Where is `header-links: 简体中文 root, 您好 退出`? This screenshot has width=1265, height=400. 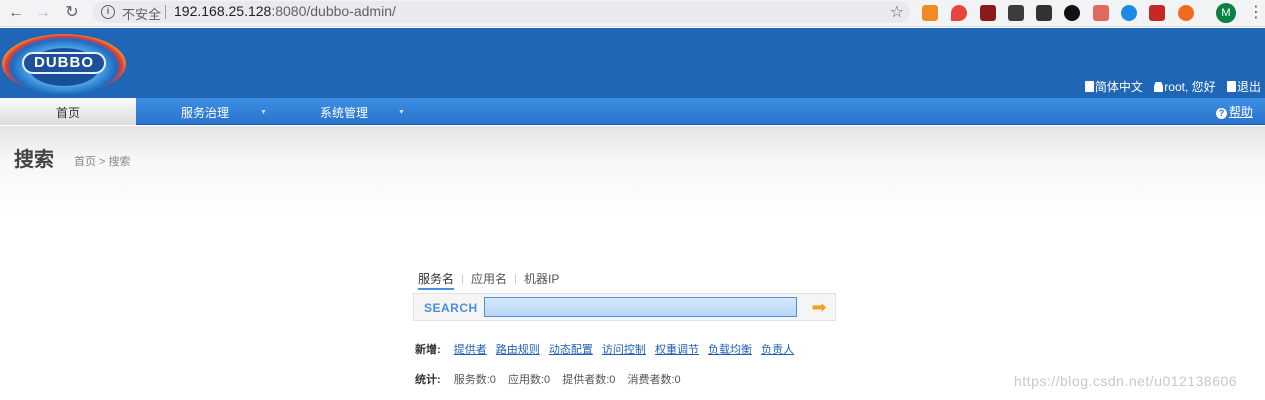 header-links: 简体中文 root, 您好 退出 is located at coordinates (1169, 86).